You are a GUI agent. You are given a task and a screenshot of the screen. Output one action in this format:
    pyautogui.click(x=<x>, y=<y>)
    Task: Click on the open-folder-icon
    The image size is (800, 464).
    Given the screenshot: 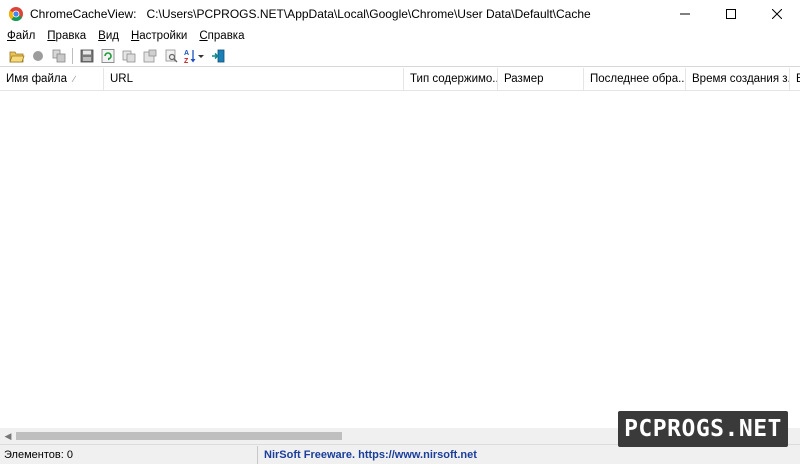 What is the action you would take?
    pyautogui.click(x=16, y=56)
    